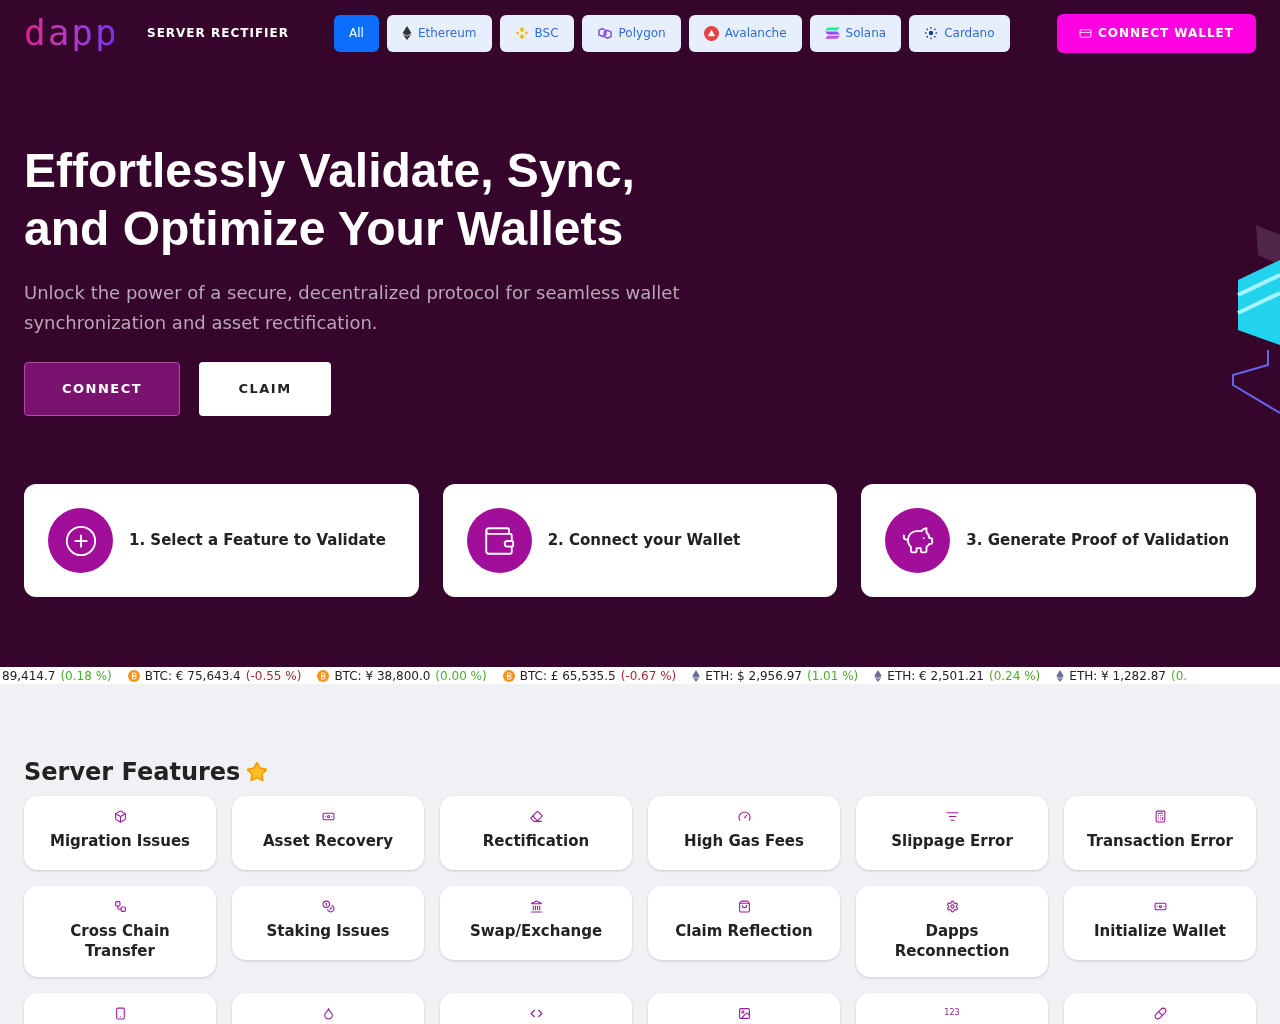 The image size is (1280, 1024). Describe the element at coordinates (265, 389) in the screenshot. I see `claim-button: CLAIM` at that location.